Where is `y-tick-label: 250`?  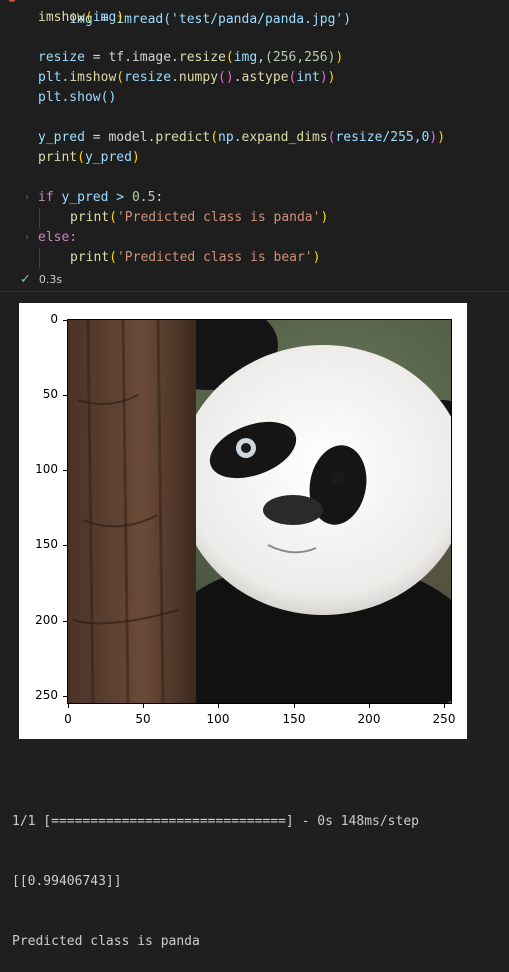 y-tick-label: 250 is located at coordinates (46, 695).